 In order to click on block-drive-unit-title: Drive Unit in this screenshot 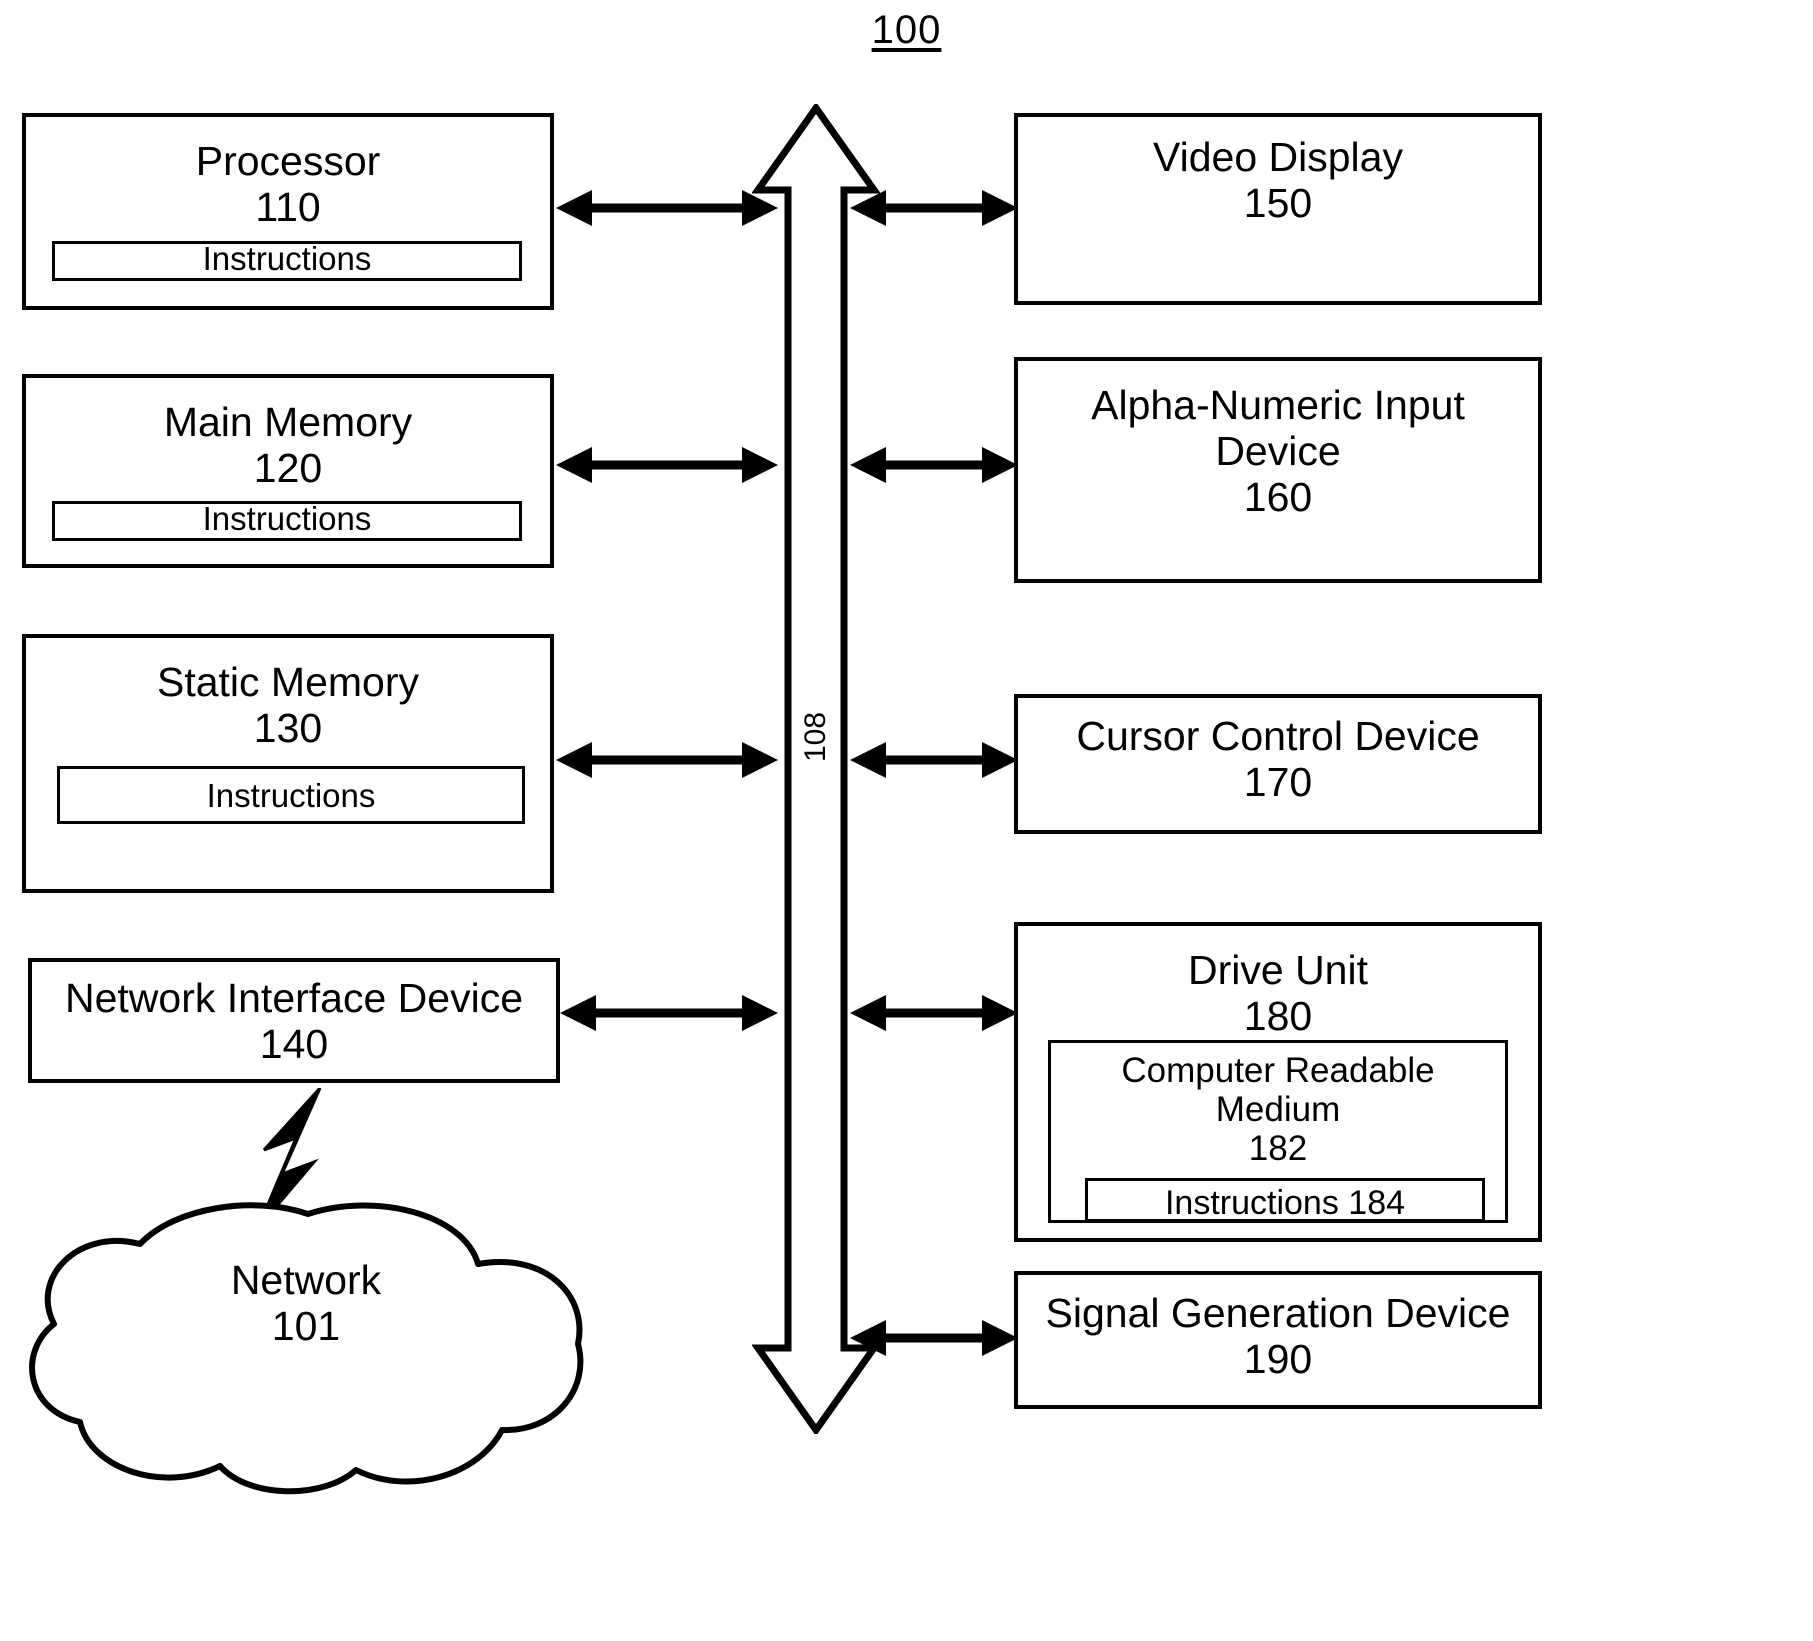, I will do `click(1278, 970)`.